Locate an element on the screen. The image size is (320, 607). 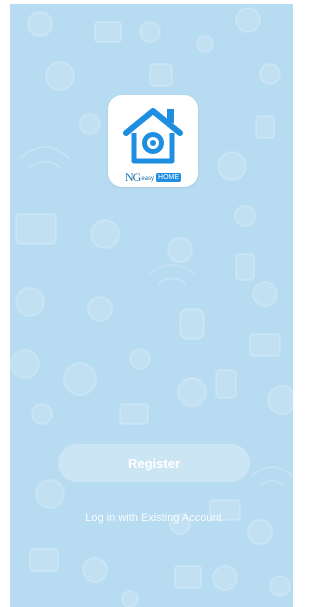
brand-name: NG easy HOME is located at coordinates (153, 177).